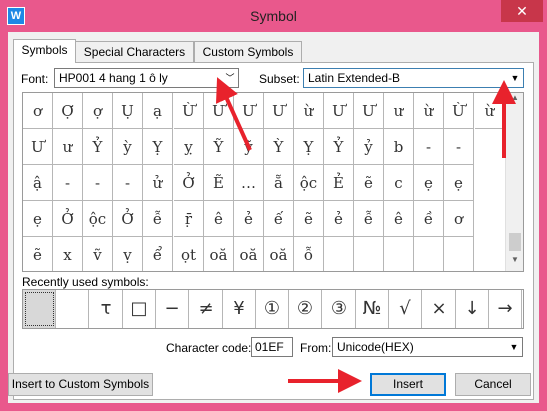 This screenshot has width=547, height=411. What do you see at coordinates (399, 147) in the screenshot?
I see `symbol-cell: b` at bounding box center [399, 147].